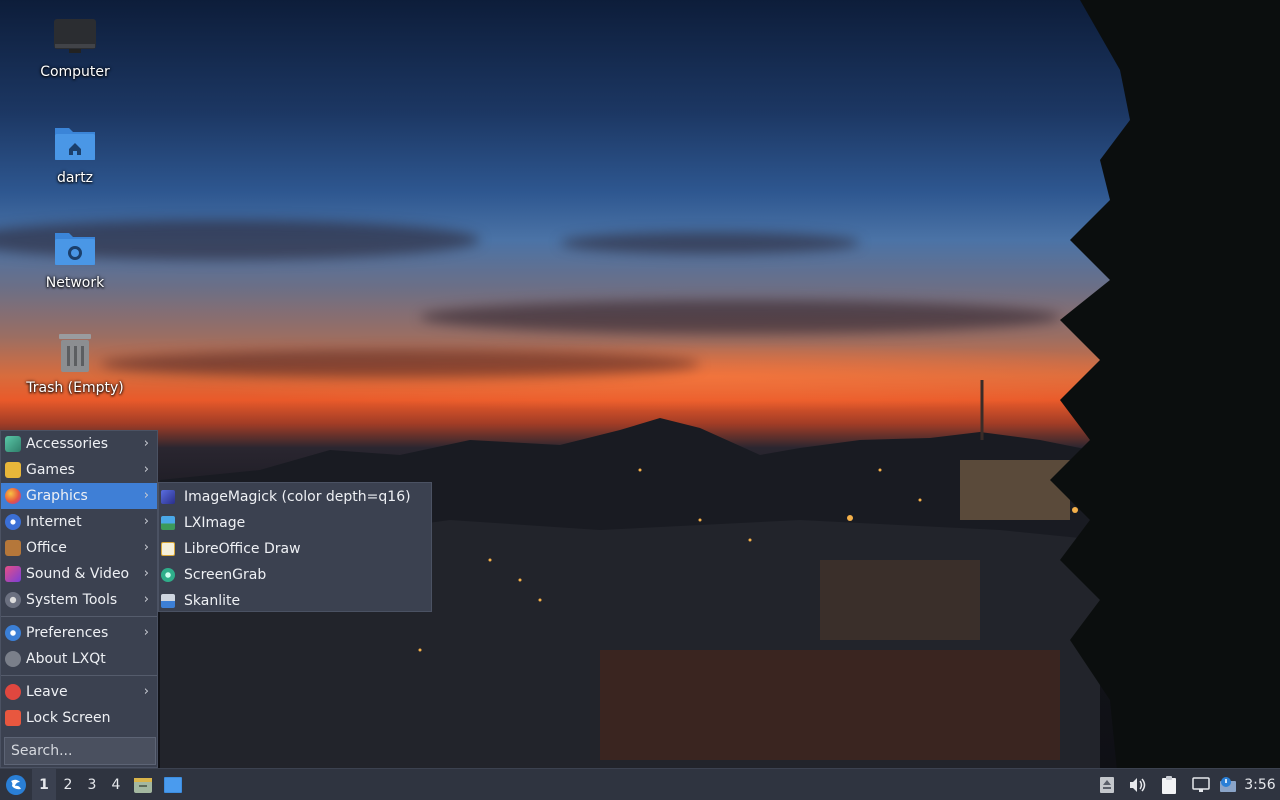  I want to click on system-tray: 3:56, so click(1186, 784).